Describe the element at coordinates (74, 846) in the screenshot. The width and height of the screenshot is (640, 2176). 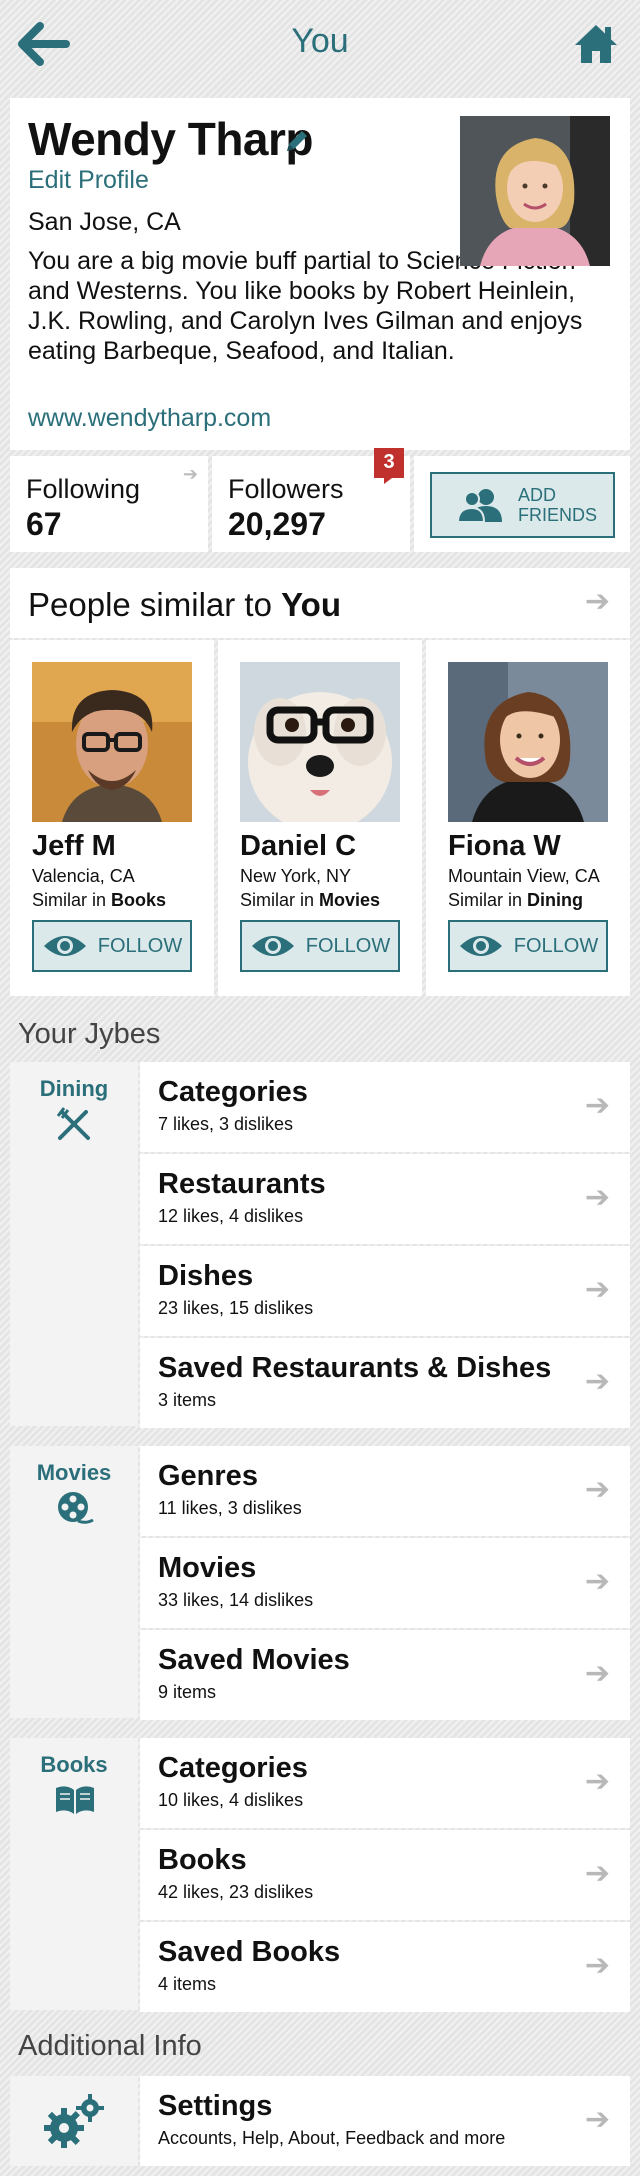
I see `person-name: Jeff M` at that location.